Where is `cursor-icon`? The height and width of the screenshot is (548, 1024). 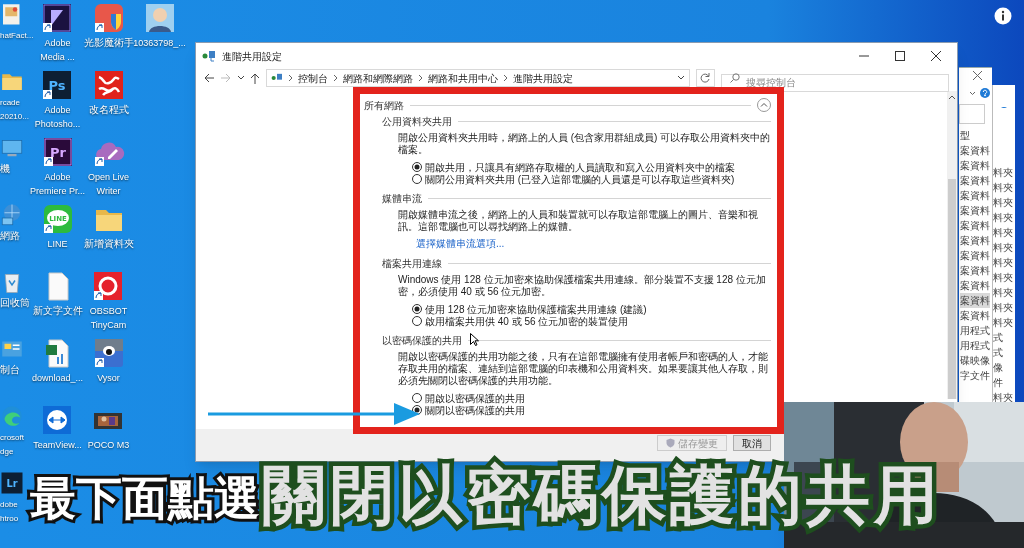
cursor-icon is located at coordinates (474, 339).